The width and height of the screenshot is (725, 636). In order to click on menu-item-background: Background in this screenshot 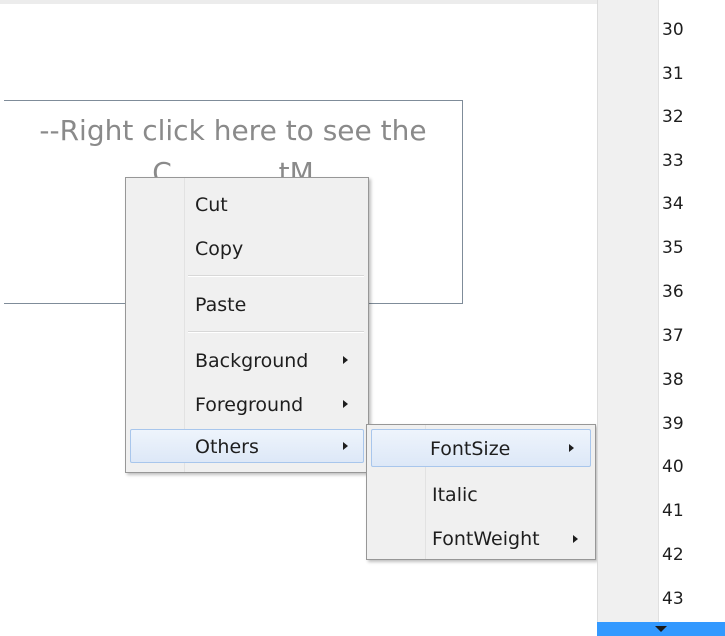, I will do `click(247, 360)`.